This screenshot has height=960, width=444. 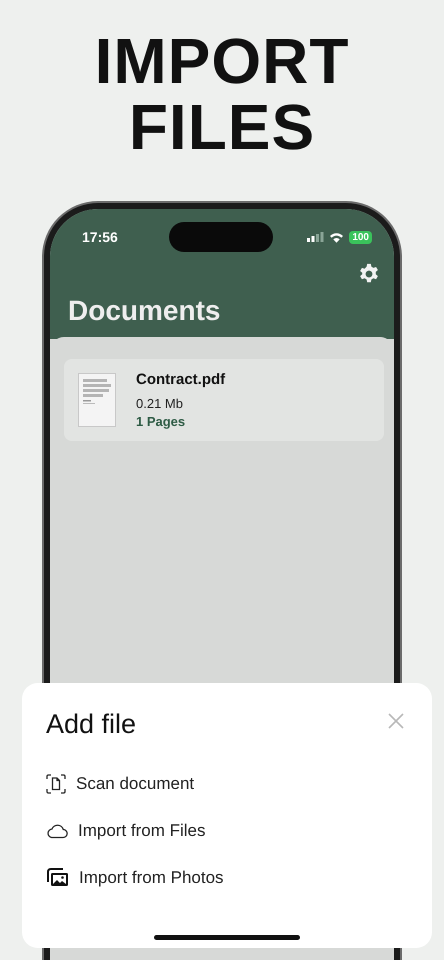 I want to click on screen-title: Documents, so click(x=145, y=311).